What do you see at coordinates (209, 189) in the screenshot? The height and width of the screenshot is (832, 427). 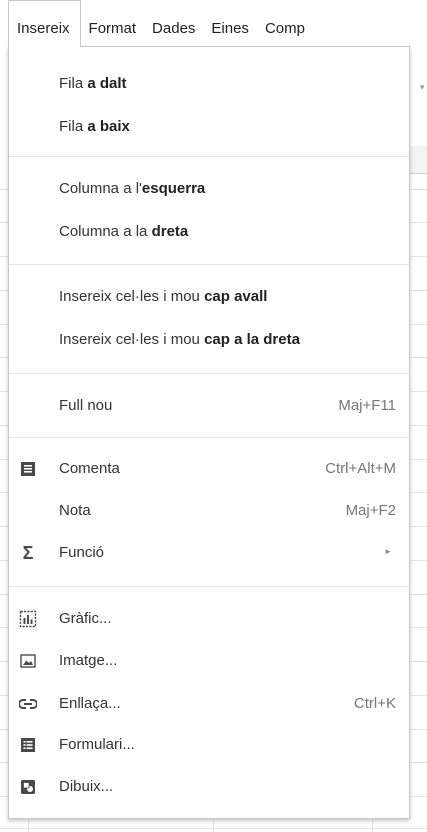 I see `menu-item-column-left: Columna a l'esquerra` at bounding box center [209, 189].